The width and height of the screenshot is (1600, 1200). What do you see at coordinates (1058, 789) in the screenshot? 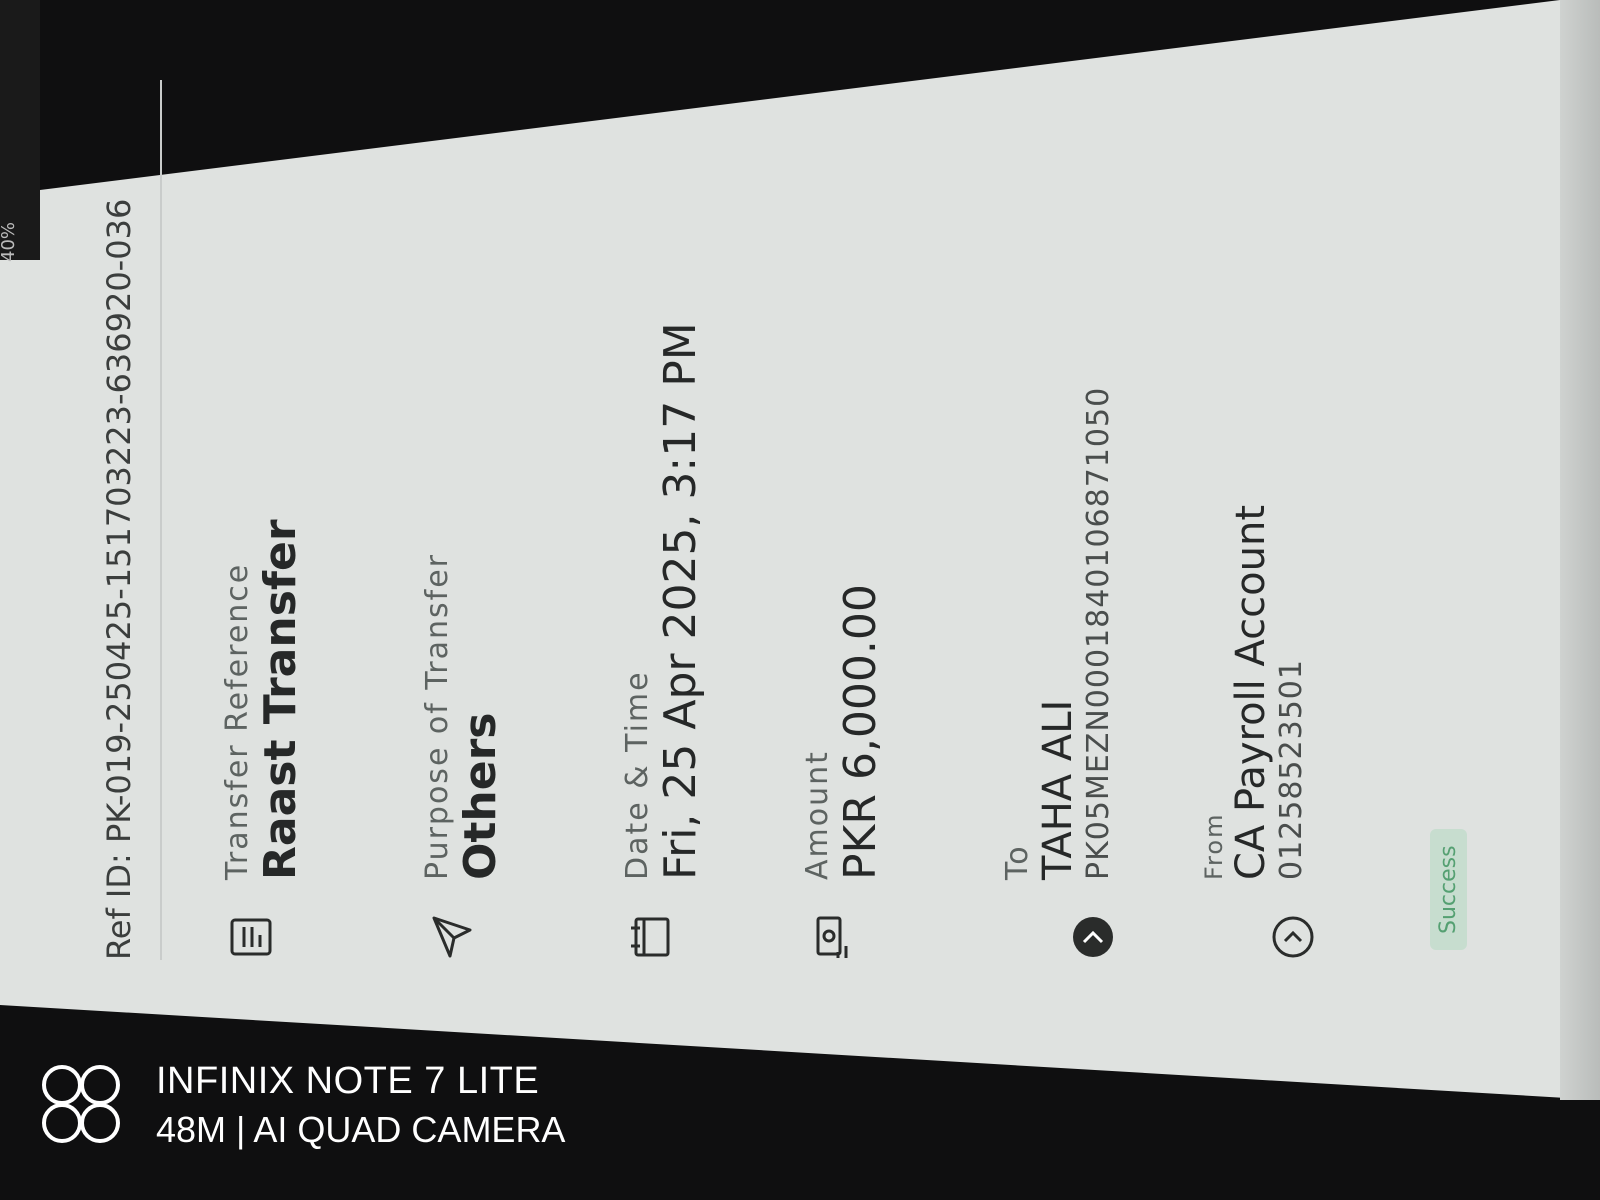
I see `to-name: TAHA ALI` at bounding box center [1058, 789].